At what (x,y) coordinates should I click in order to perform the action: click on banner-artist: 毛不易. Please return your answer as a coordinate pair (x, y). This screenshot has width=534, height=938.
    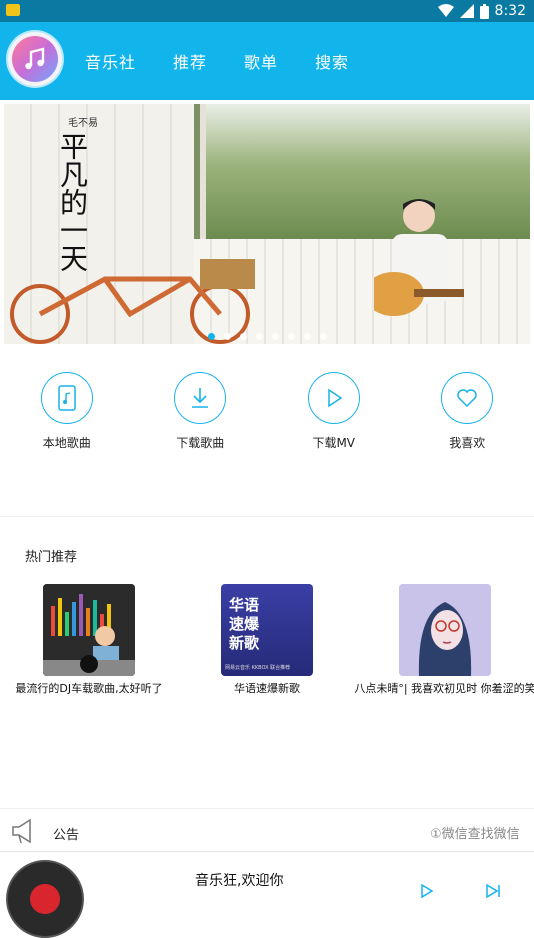
    Looking at the image, I should click on (83, 121).